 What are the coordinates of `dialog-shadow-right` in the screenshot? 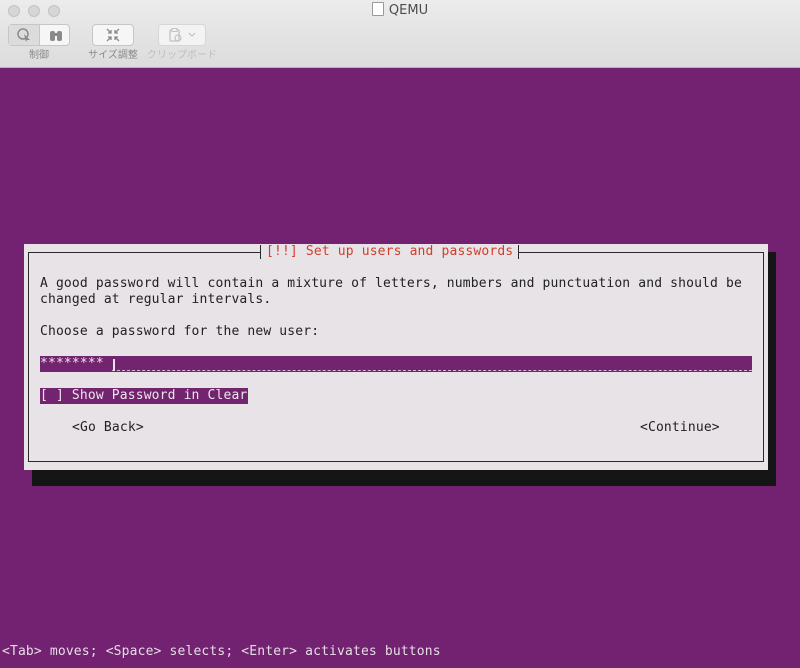 It's located at (772, 369).